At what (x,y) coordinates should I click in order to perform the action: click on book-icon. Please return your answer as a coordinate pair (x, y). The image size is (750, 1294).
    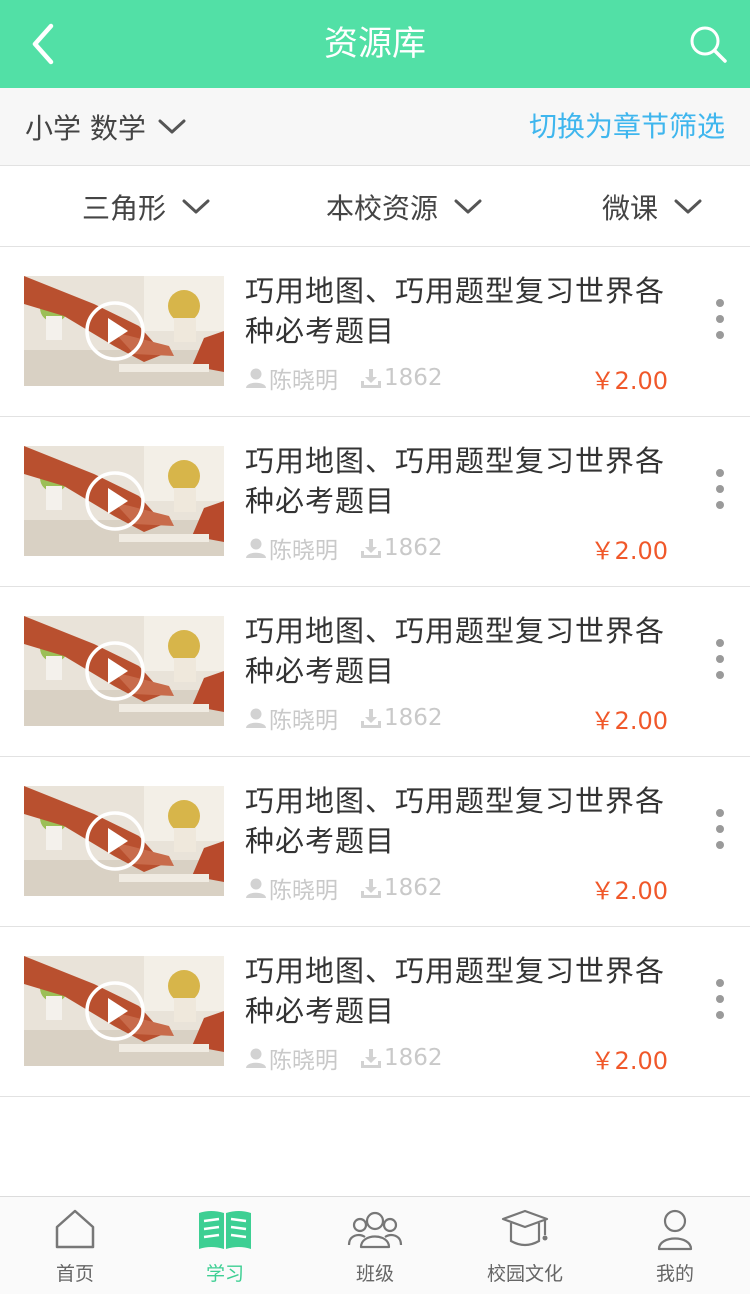
    Looking at the image, I should click on (225, 1230).